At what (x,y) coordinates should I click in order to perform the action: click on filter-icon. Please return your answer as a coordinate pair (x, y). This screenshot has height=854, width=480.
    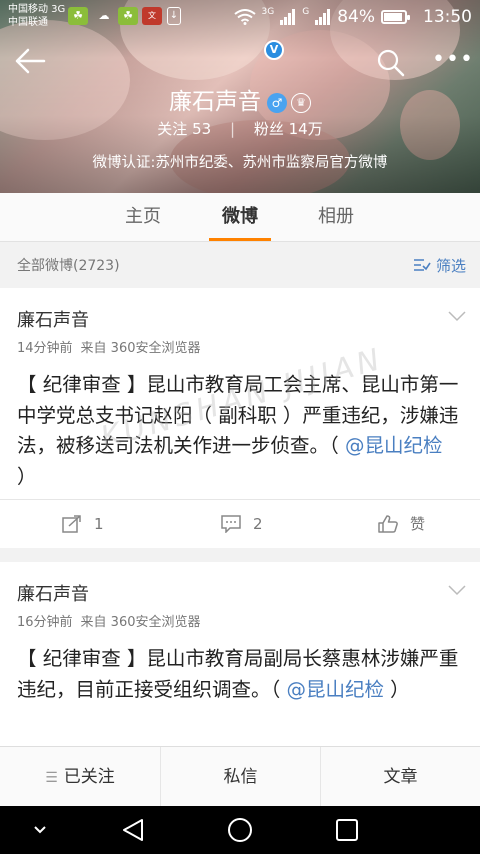
    Looking at the image, I should click on (422, 265).